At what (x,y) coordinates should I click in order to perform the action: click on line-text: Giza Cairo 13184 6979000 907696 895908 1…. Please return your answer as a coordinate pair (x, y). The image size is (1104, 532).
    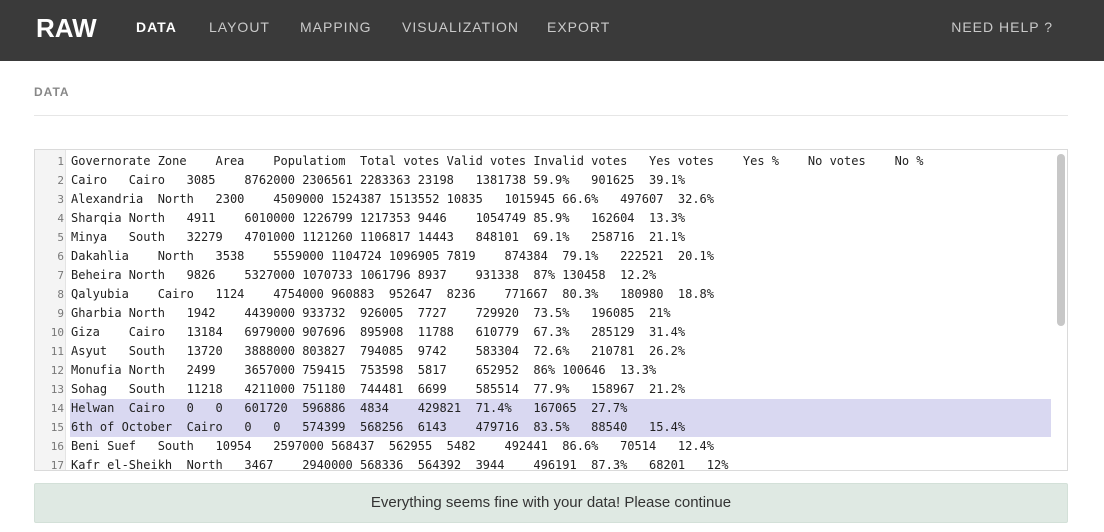
    Looking at the image, I should click on (560, 332).